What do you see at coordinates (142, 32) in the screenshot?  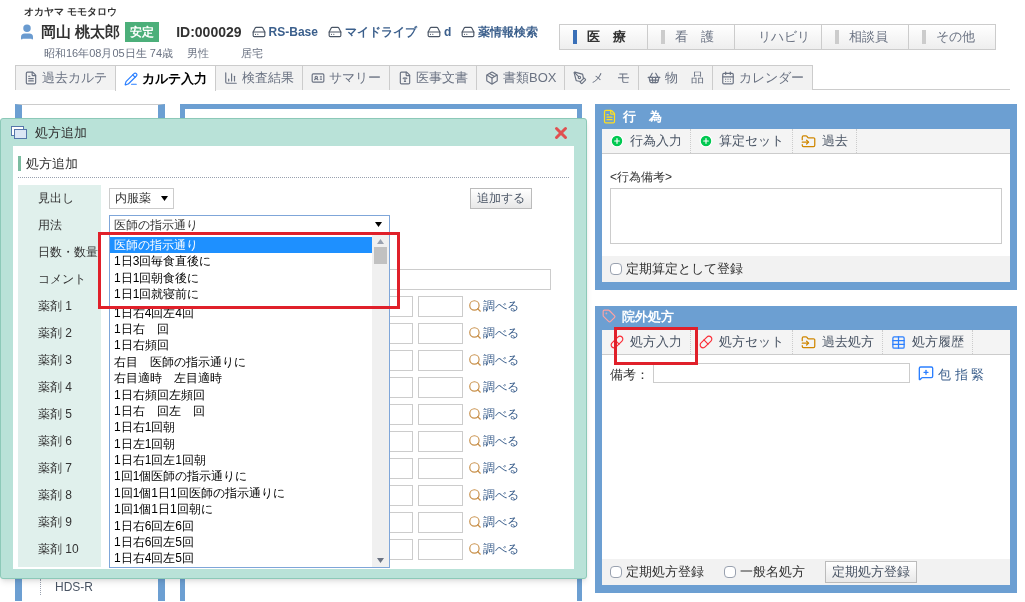 I see `status-badge: 安定` at bounding box center [142, 32].